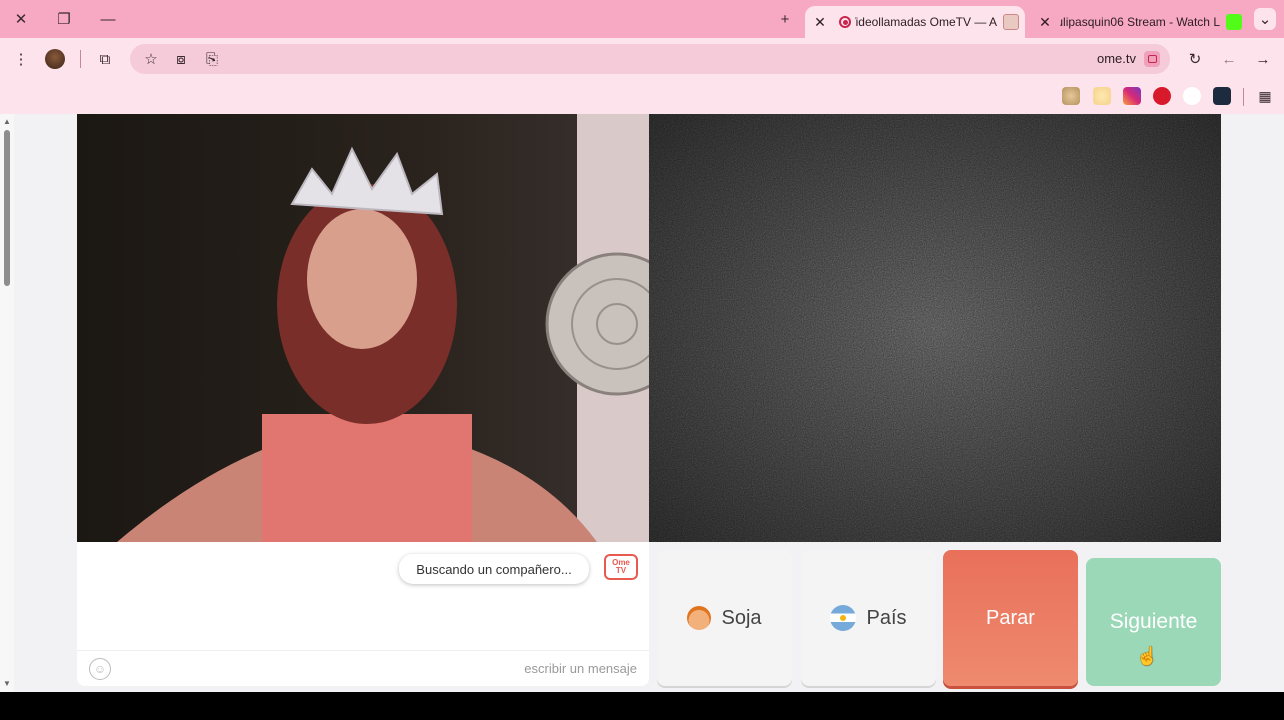 Image resolution: width=1284 pixels, height=720 pixels. What do you see at coordinates (1265, 19) in the screenshot?
I see `tab-list-chevron-icon: ⌄` at bounding box center [1265, 19].